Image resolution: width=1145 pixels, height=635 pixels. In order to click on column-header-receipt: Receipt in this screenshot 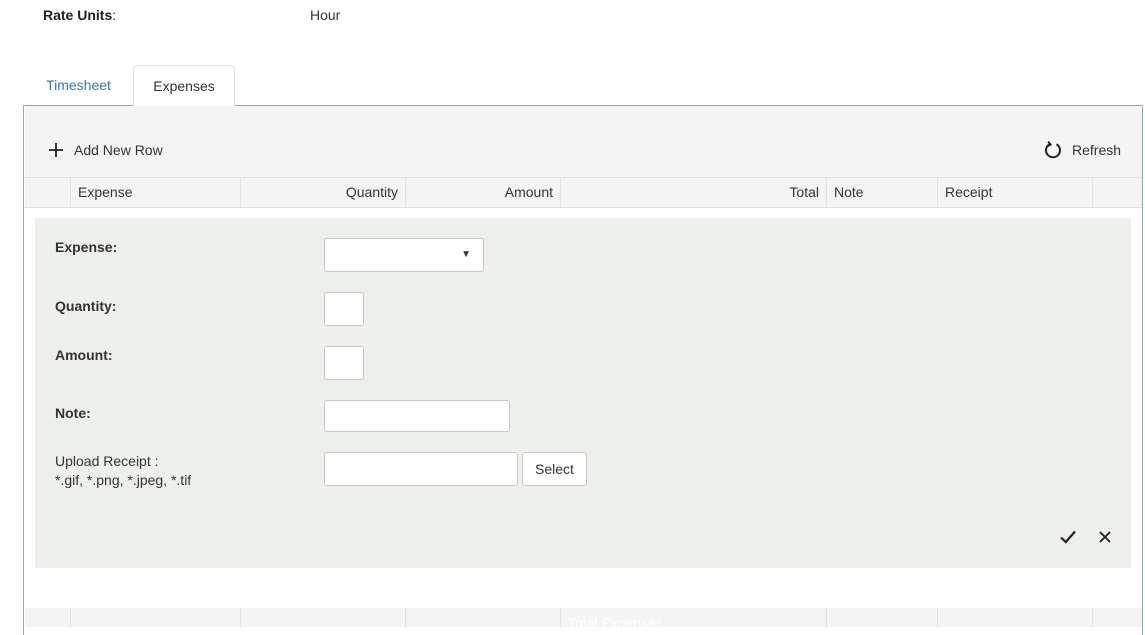, I will do `click(1014, 192)`.